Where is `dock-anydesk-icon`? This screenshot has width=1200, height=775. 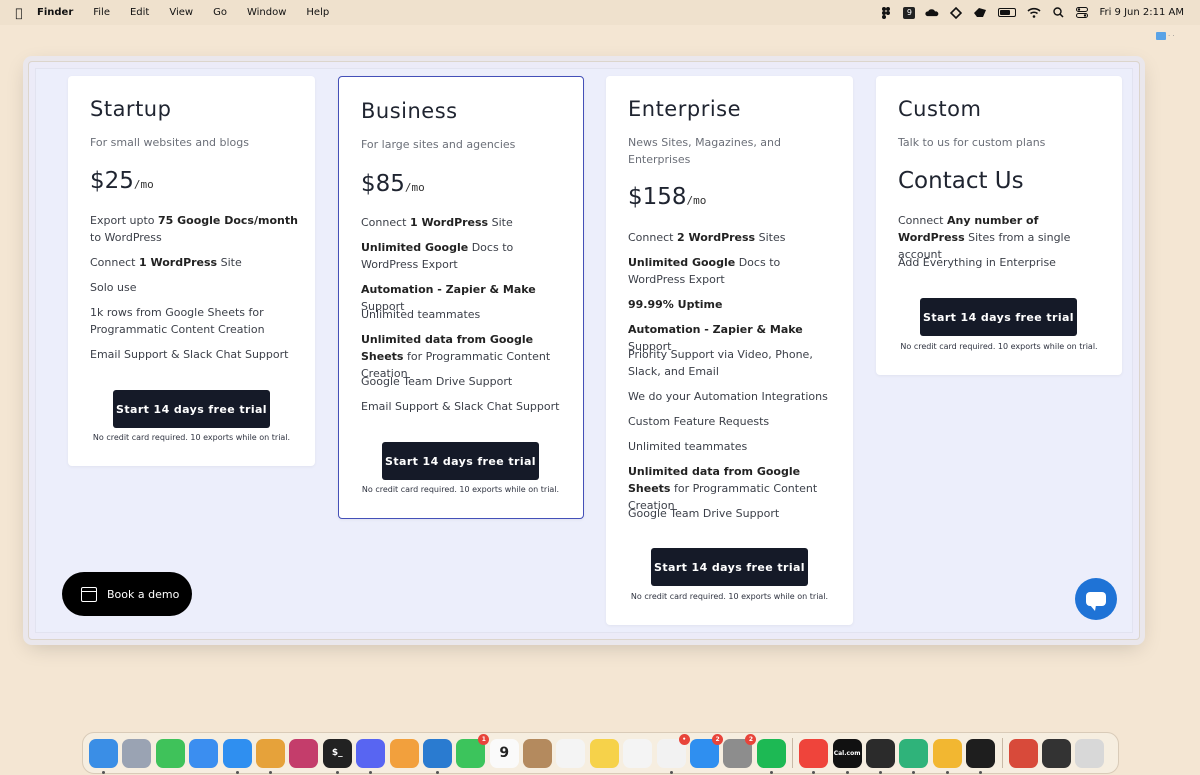 dock-anydesk-icon is located at coordinates (814, 756).